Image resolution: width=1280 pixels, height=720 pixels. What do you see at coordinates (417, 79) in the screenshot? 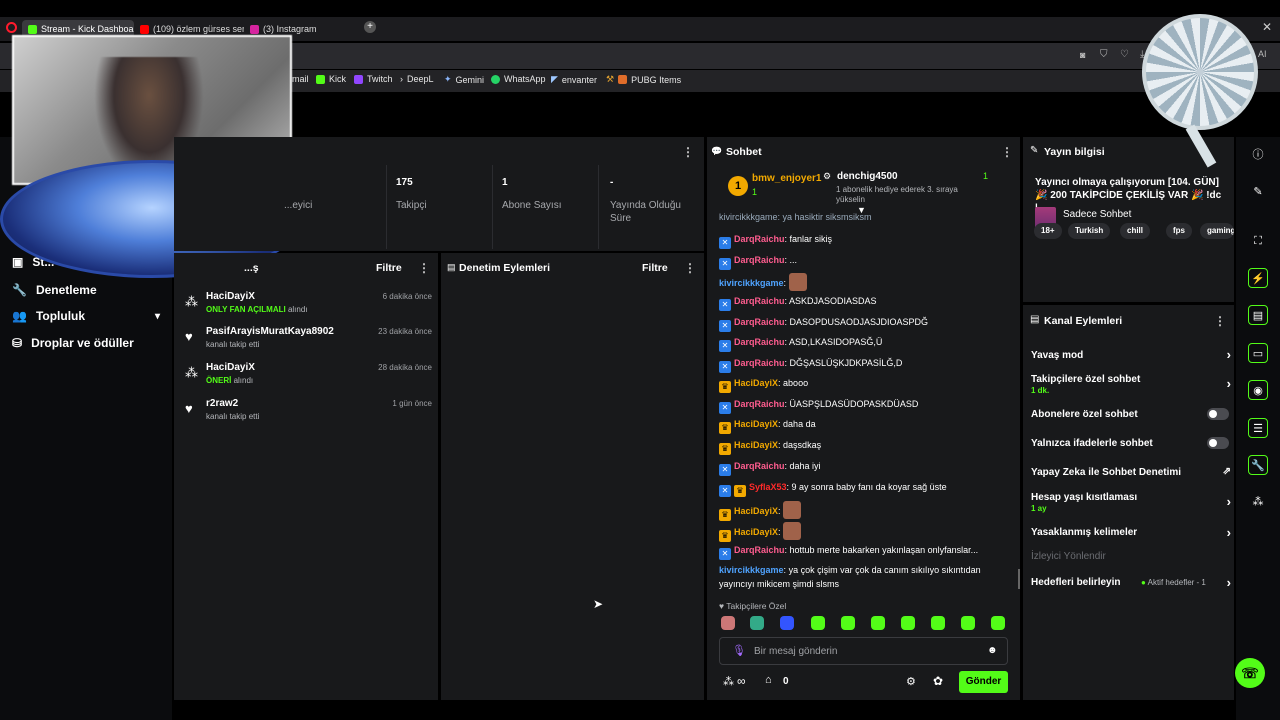
I see `bookmark-deepl: › DeepL` at bounding box center [417, 79].